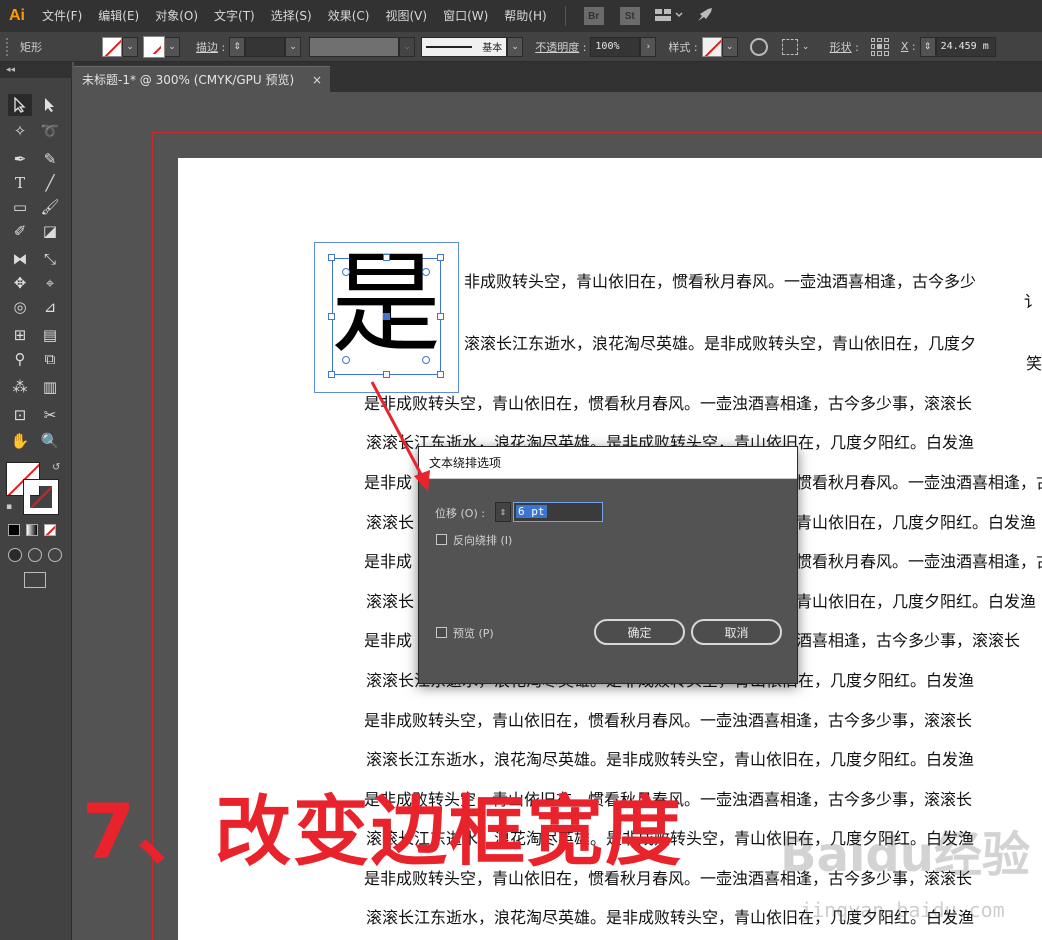 This screenshot has height=940, width=1042. What do you see at coordinates (927, 46) in the screenshot?
I see `x-stepper: ⇕` at bounding box center [927, 46].